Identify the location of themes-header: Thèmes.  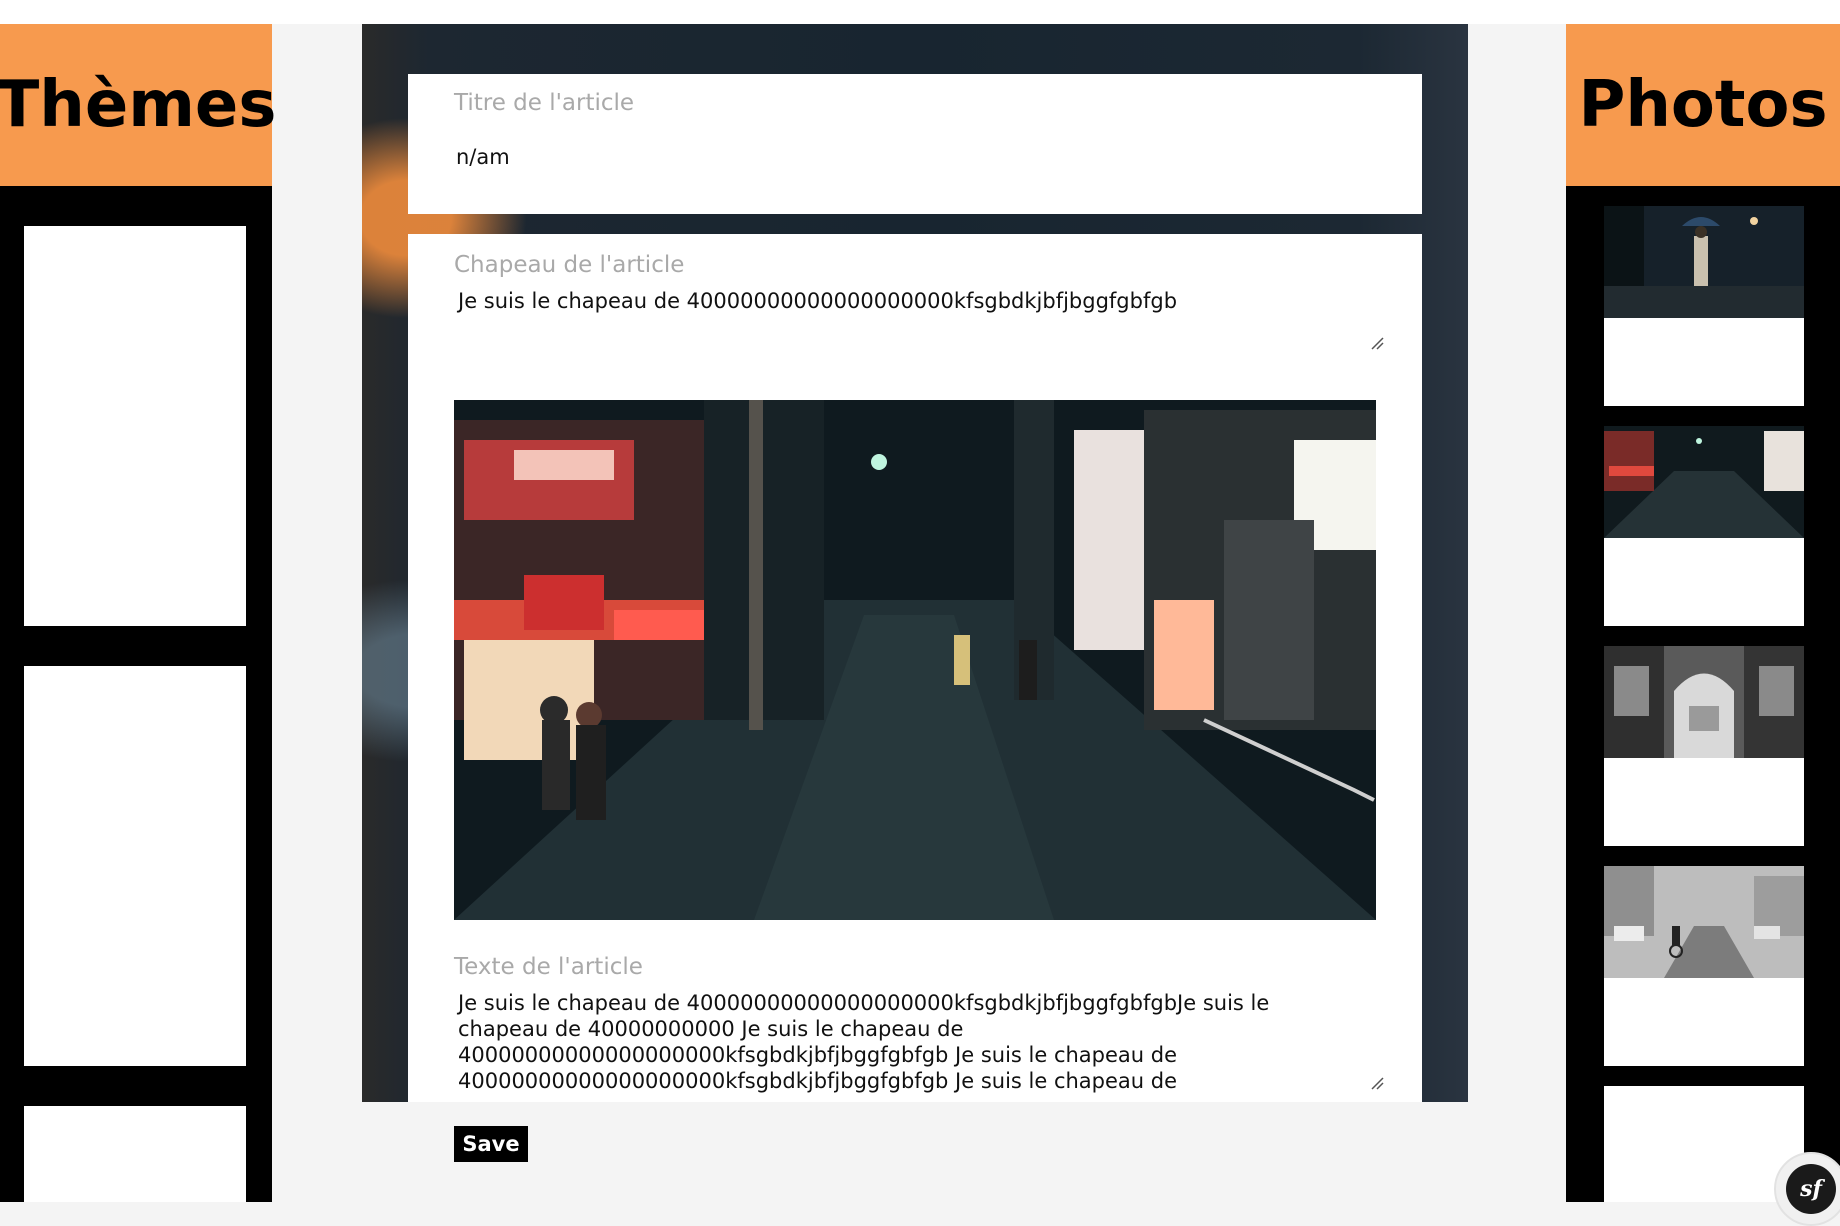
(138, 105).